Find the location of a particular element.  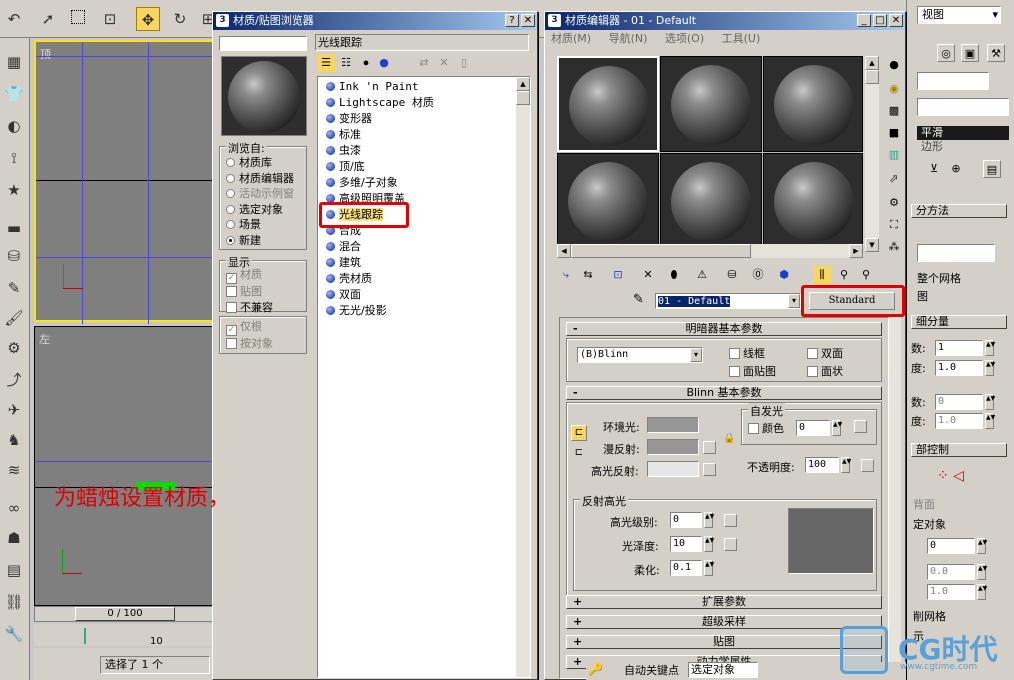

star-icon: ★ is located at coordinates (14, 190).